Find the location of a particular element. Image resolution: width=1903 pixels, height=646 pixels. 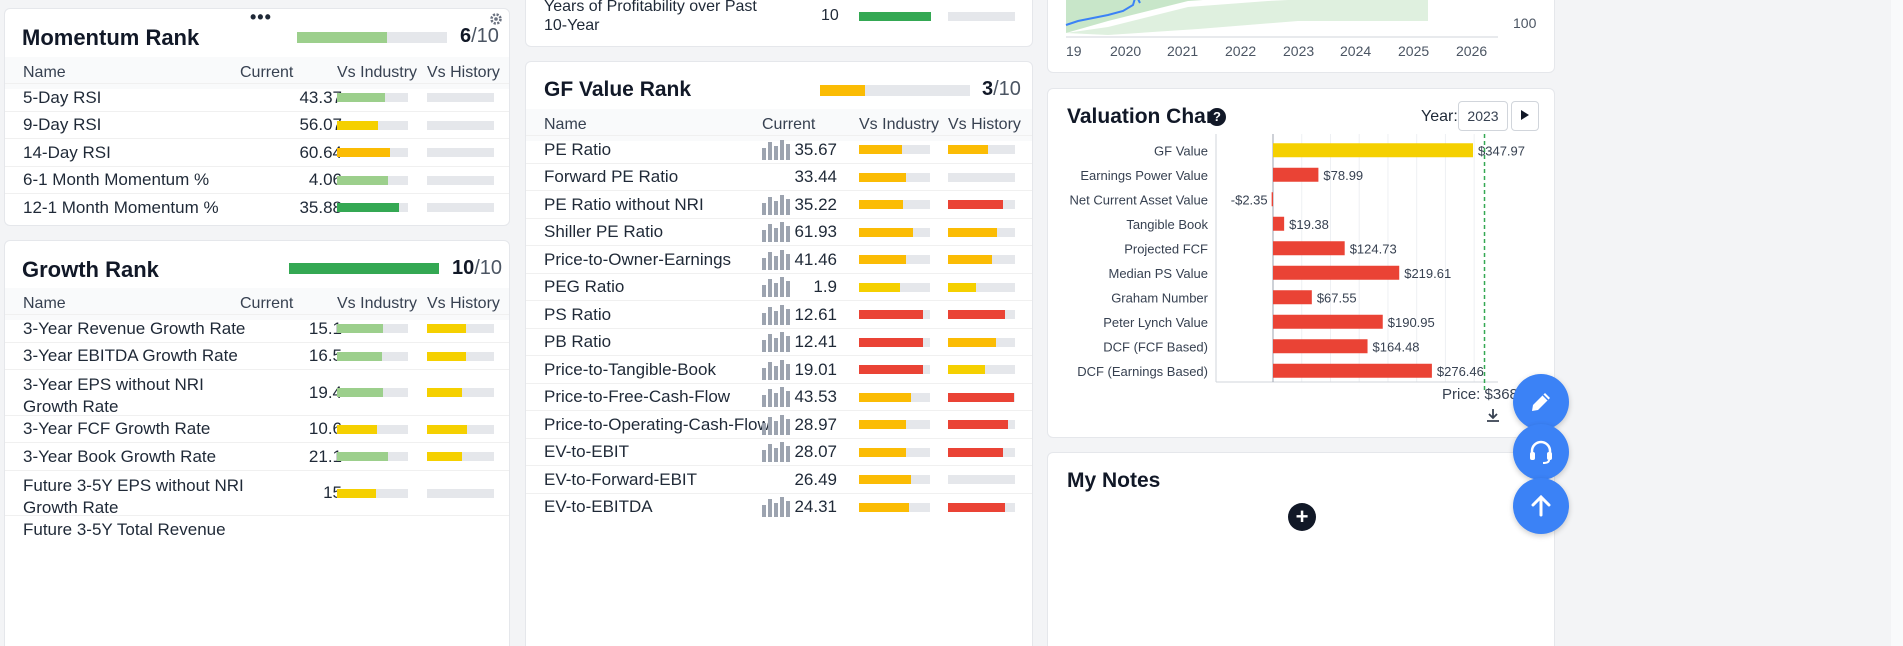

table-row: Forward PE Ratio 33.44 is located at coordinates (779, 176).